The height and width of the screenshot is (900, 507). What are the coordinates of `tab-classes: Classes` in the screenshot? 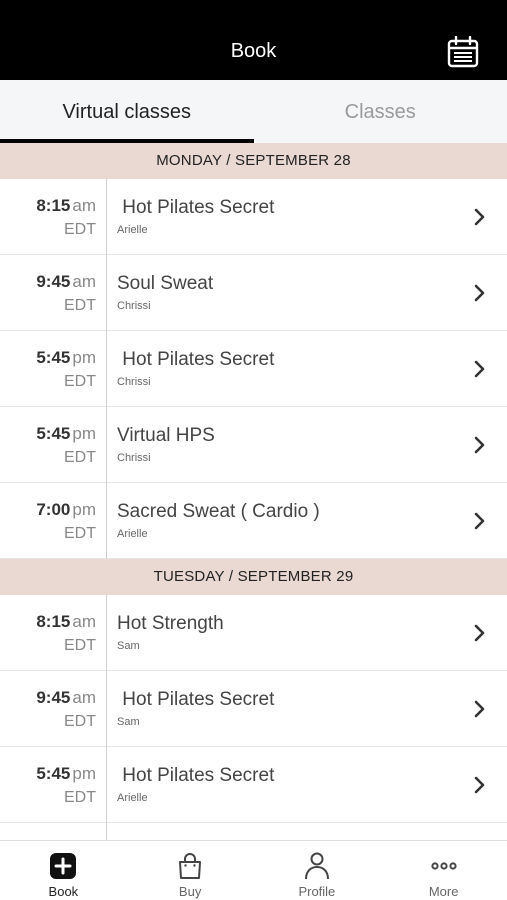 It's located at (380, 111).